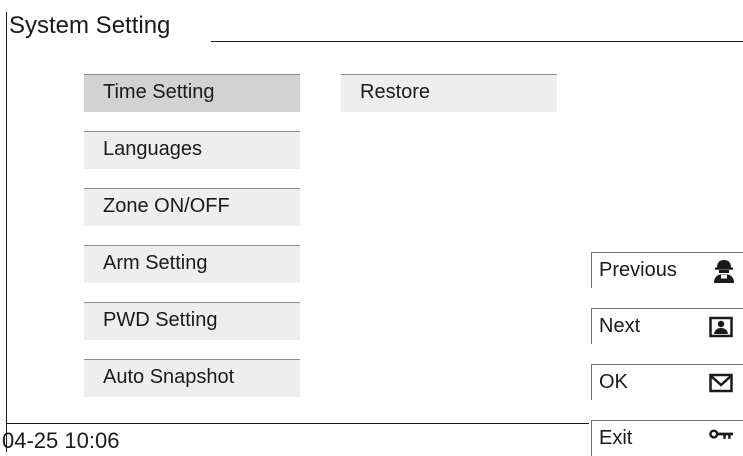 The width and height of the screenshot is (743, 456). Describe the element at coordinates (724, 271) in the screenshot. I see `person-icon` at that location.